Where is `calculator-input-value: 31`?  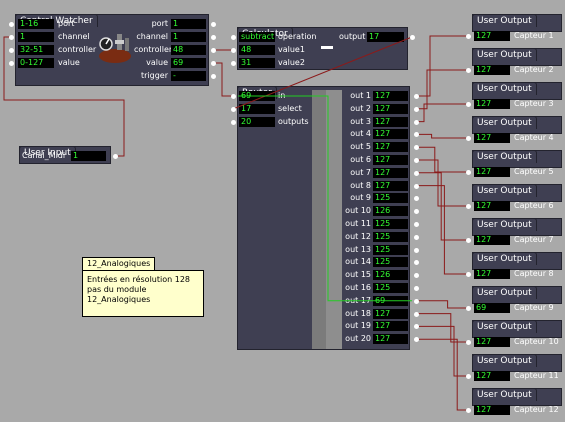
calculator-input-value: 31 is located at coordinates (257, 63).